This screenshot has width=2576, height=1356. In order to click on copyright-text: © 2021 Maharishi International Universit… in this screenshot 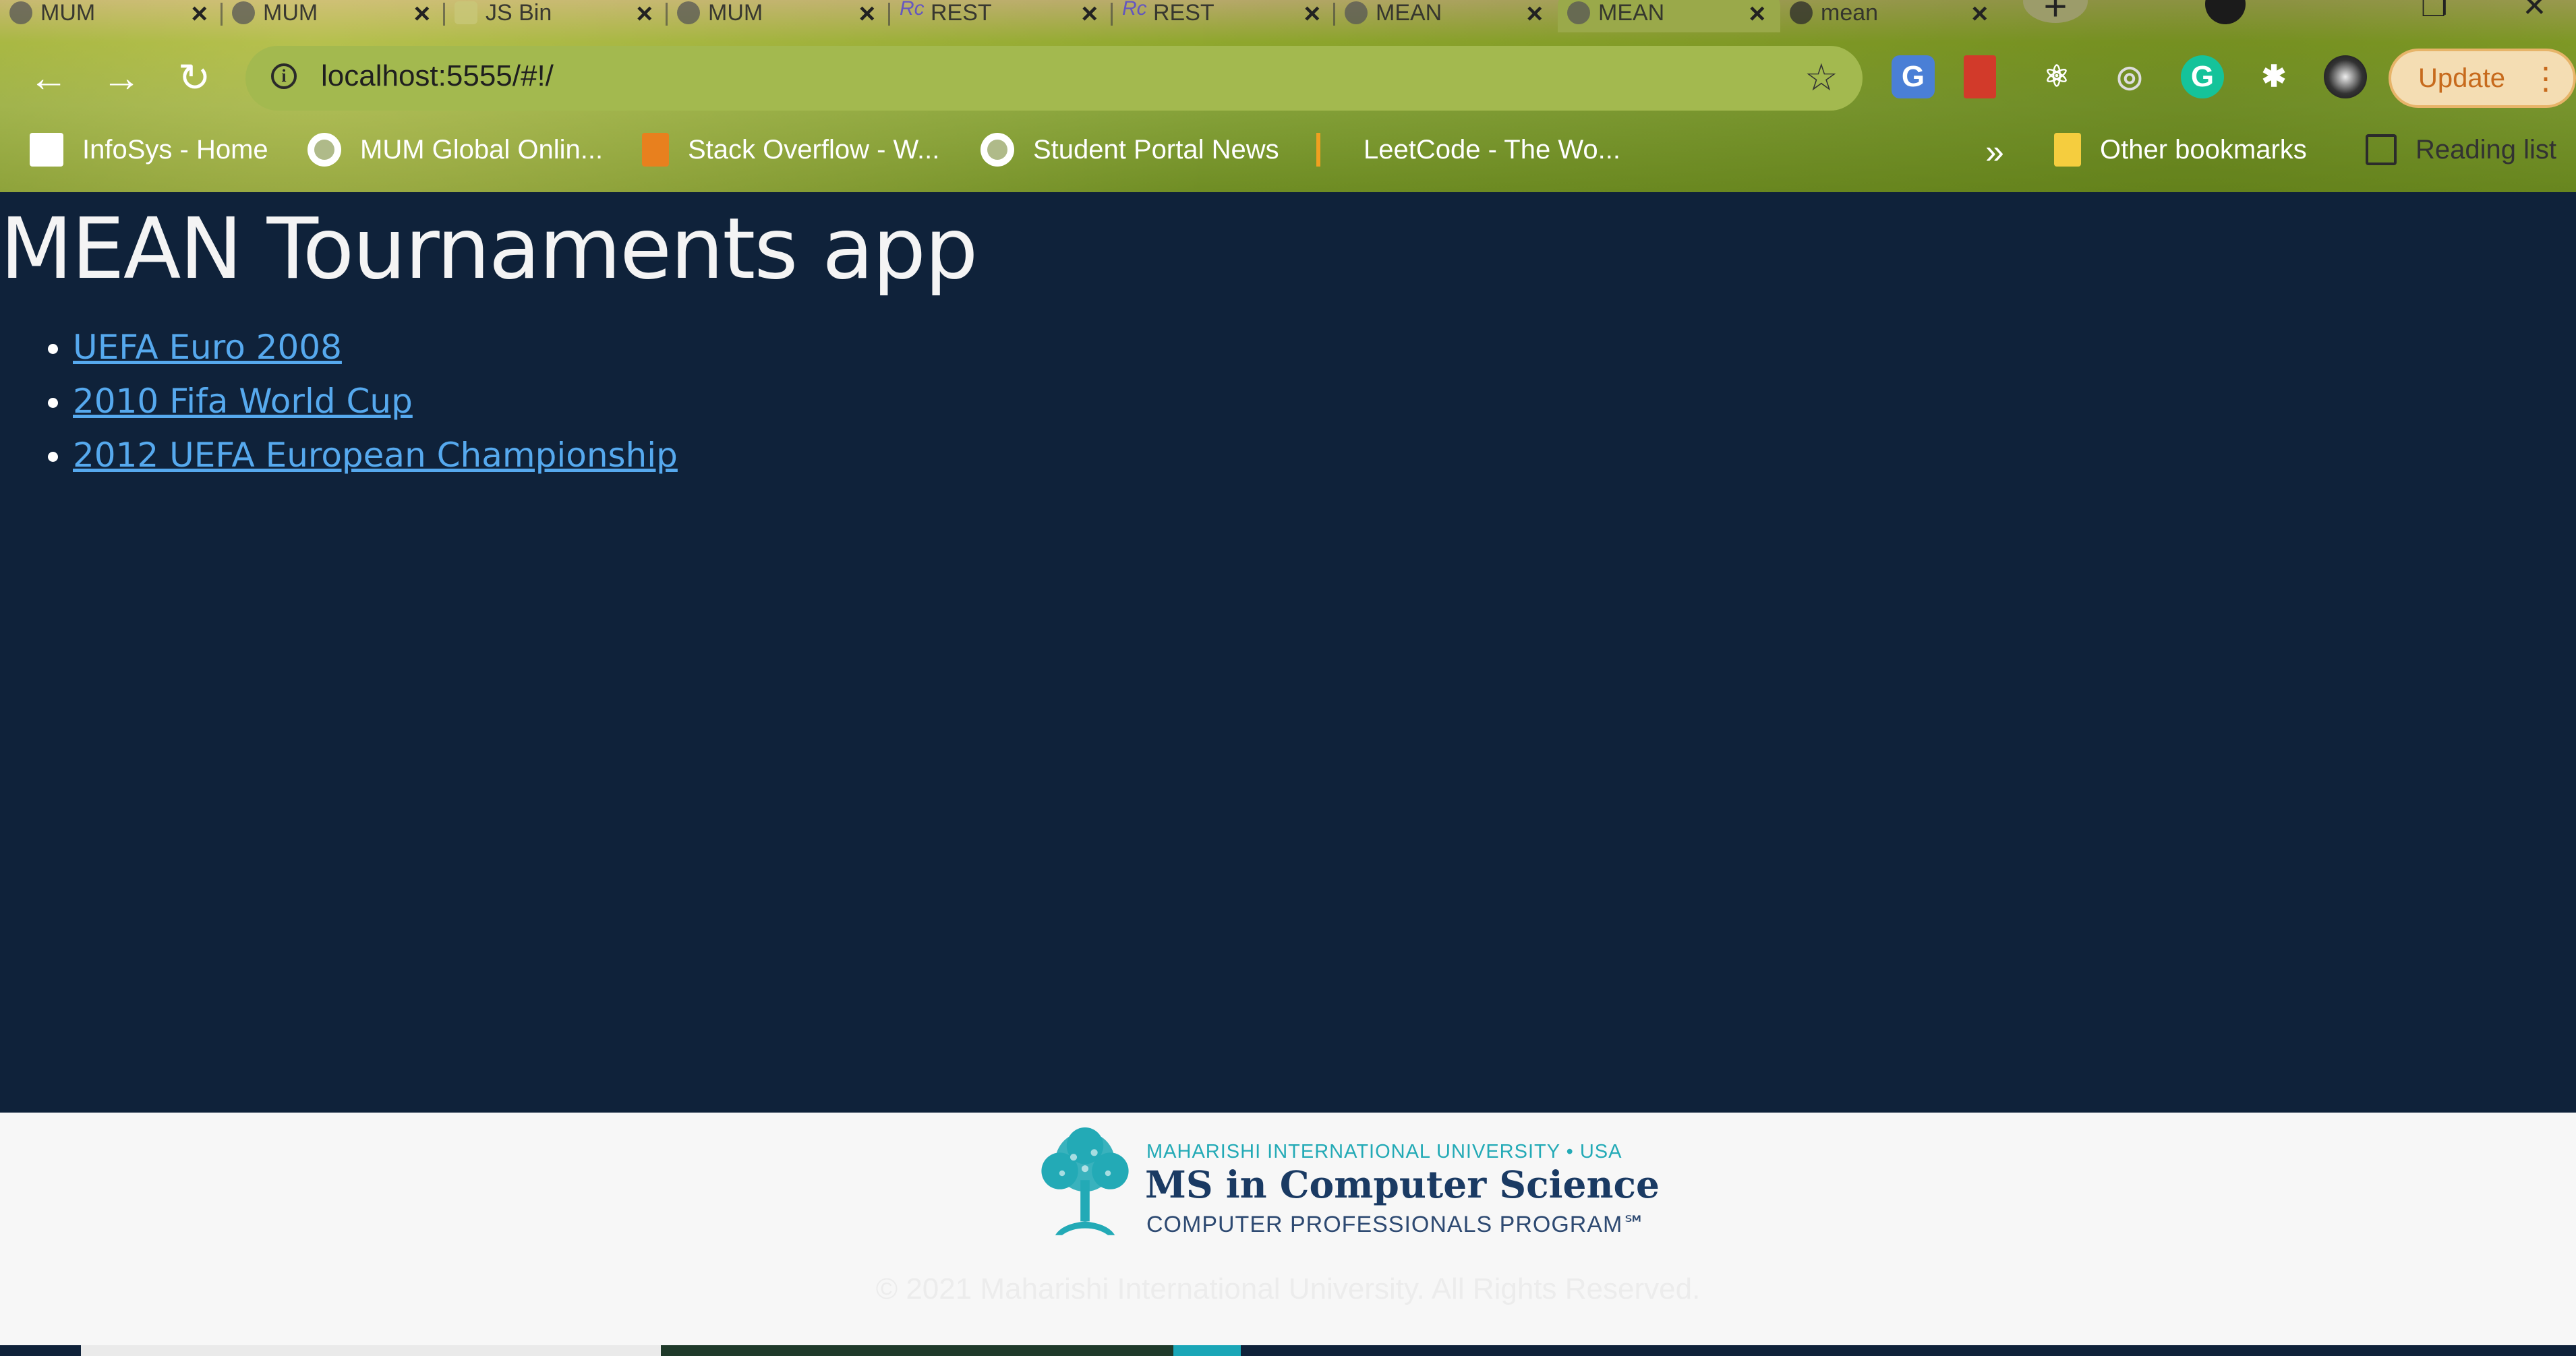, I will do `click(1288, 1288)`.